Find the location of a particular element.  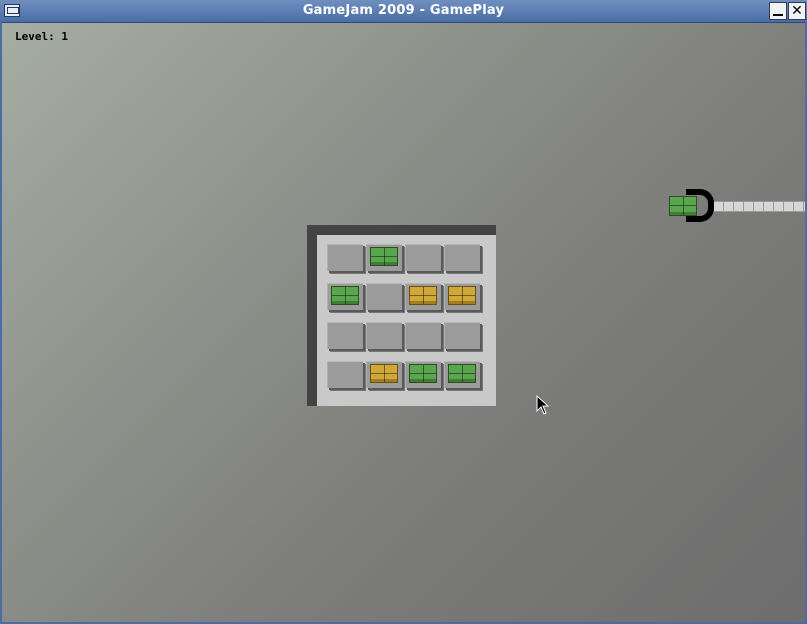

level-indicator: Level: 1 is located at coordinates (41, 36).